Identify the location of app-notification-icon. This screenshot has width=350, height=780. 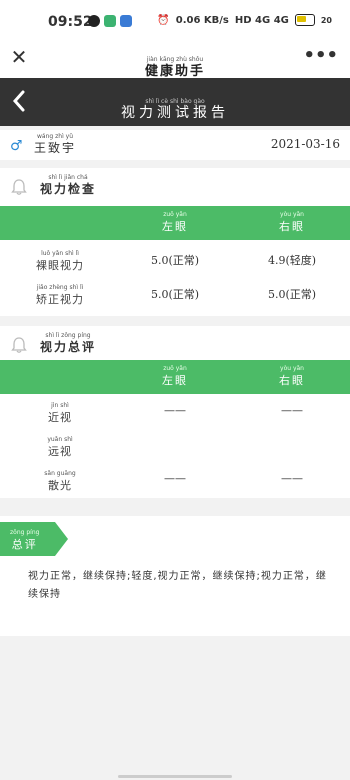
(94, 21).